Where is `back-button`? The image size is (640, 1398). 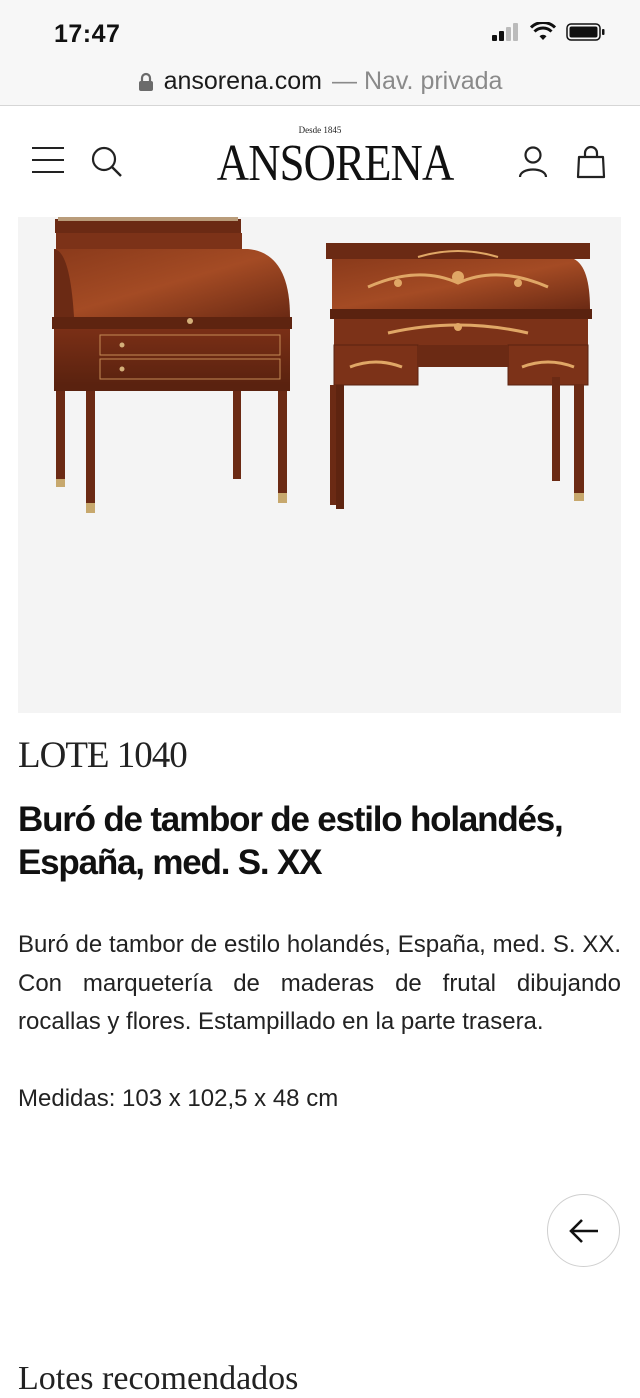
back-button is located at coordinates (583, 1230).